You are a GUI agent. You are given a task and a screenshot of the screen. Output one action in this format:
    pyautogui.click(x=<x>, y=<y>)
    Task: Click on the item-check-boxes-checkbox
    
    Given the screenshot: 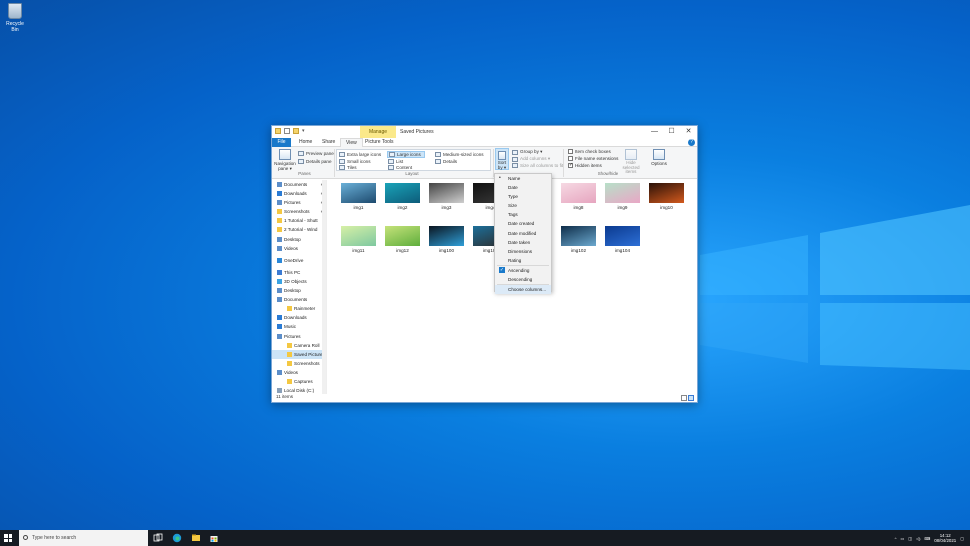 What is the action you would take?
    pyautogui.click(x=570, y=151)
    